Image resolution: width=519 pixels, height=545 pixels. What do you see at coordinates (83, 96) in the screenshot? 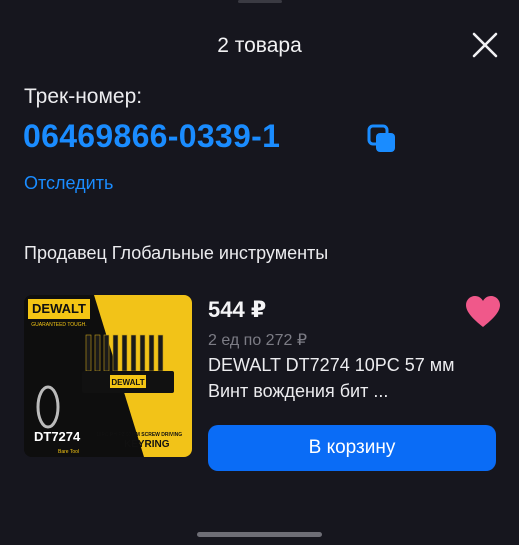
I see `tracking-label: Трек-номер:` at bounding box center [83, 96].